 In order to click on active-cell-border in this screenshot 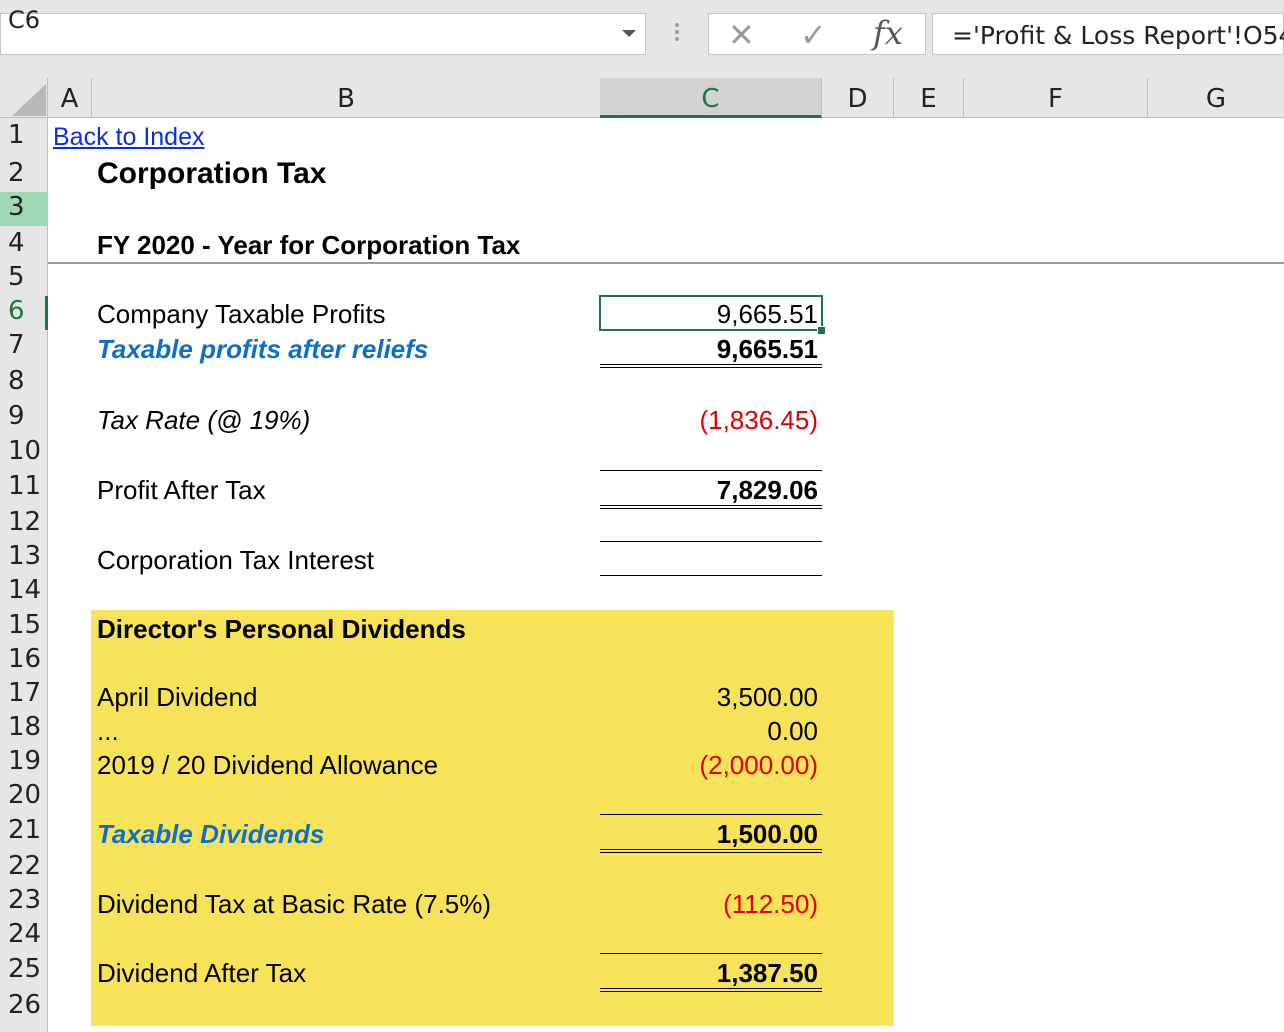, I will do `click(711, 313)`.